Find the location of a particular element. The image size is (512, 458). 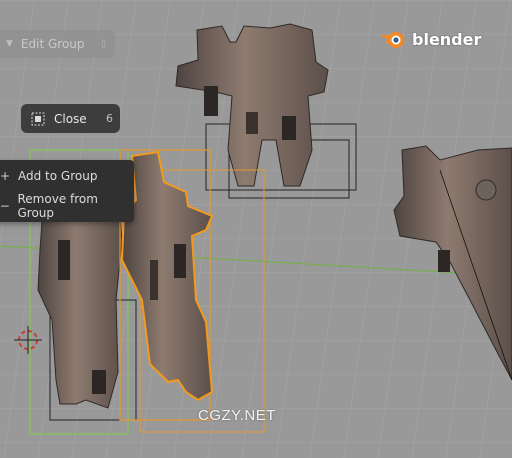

close-group-button: Close 6 is located at coordinates (70, 118).